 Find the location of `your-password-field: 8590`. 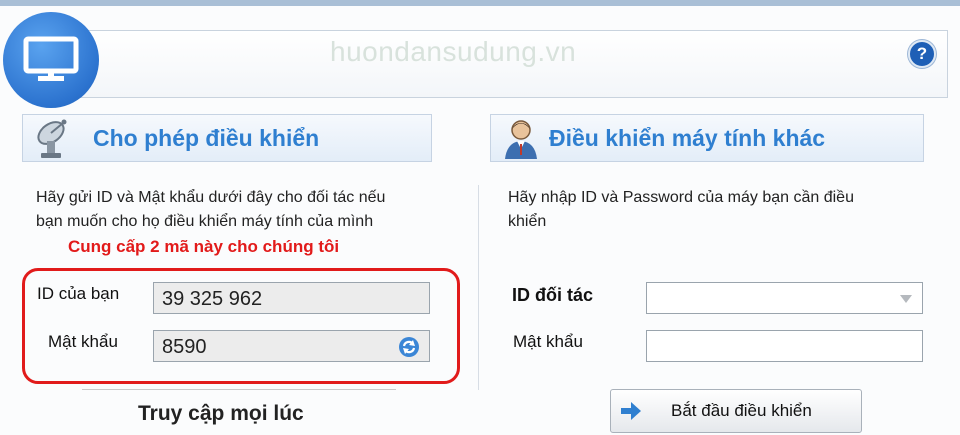

your-password-field: 8590 is located at coordinates (291, 346).